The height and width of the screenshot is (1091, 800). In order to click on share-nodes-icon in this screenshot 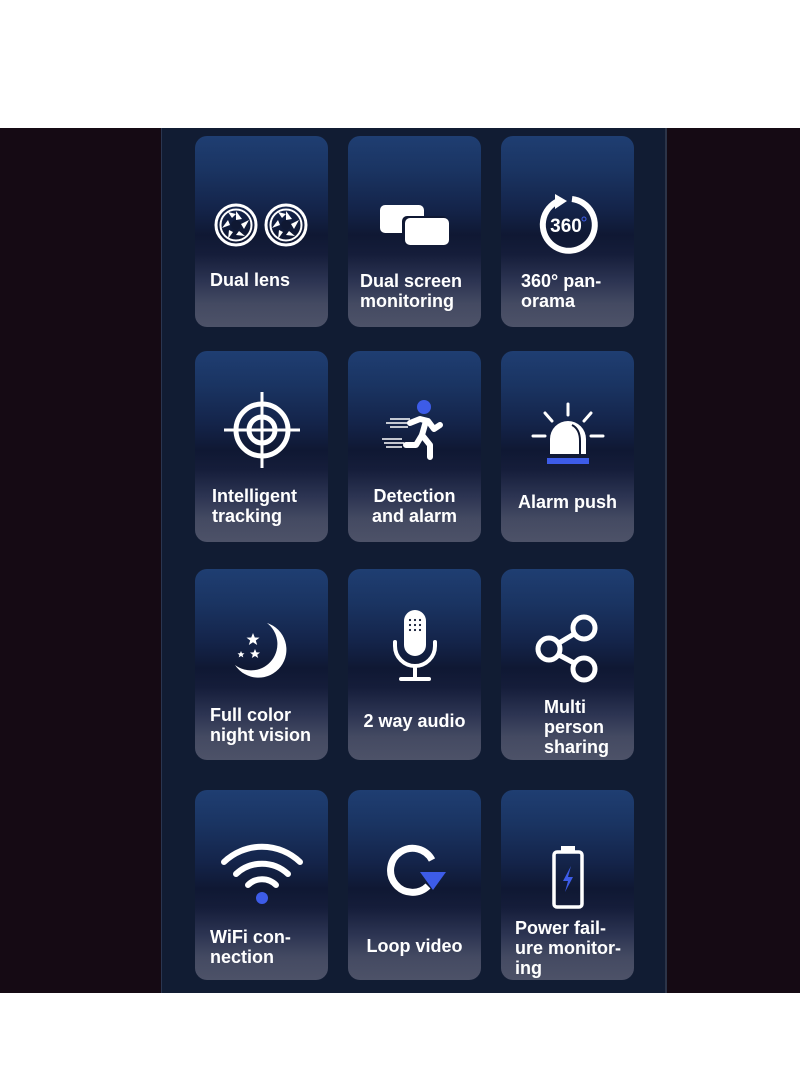, I will do `click(567, 648)`.